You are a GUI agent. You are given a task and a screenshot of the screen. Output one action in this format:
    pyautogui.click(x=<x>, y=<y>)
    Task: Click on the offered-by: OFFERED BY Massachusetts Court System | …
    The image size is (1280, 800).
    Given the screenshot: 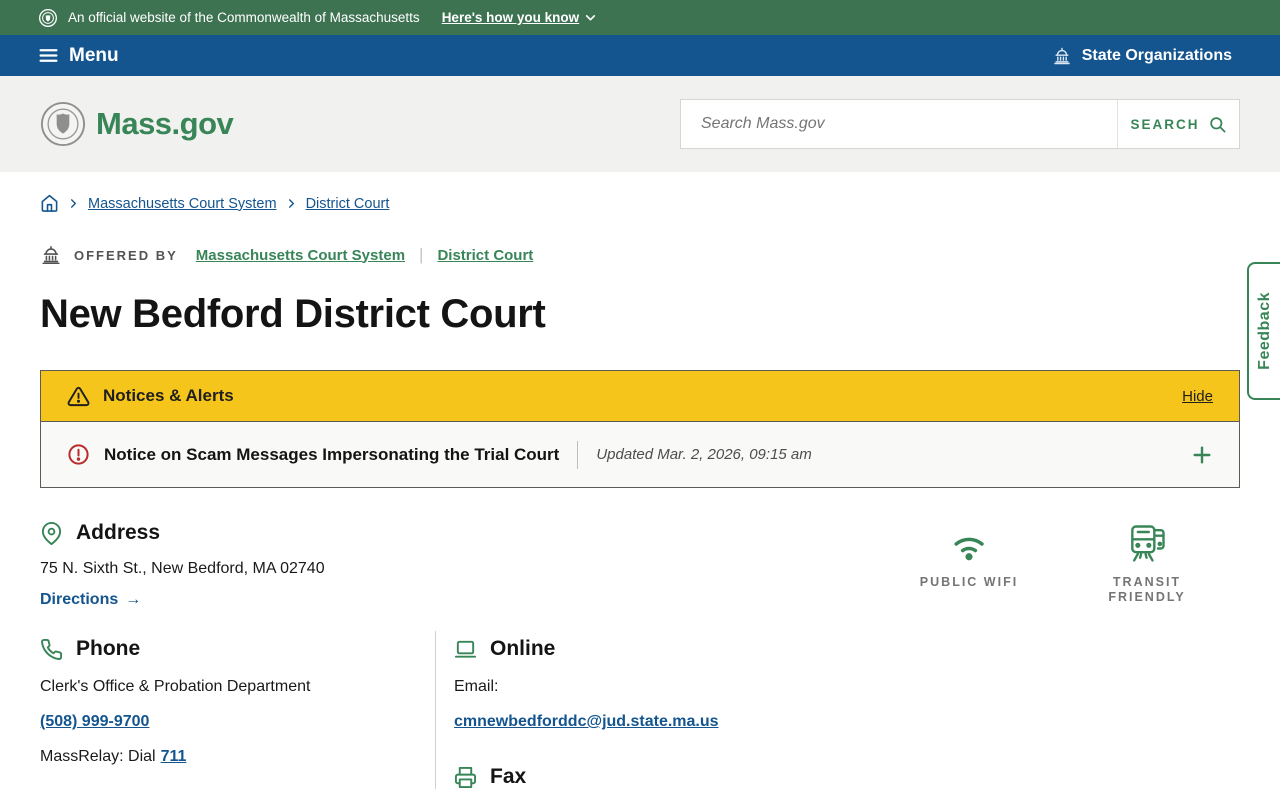 What is the action you would take?
    pyautogui.click(x=640, y=255)
    